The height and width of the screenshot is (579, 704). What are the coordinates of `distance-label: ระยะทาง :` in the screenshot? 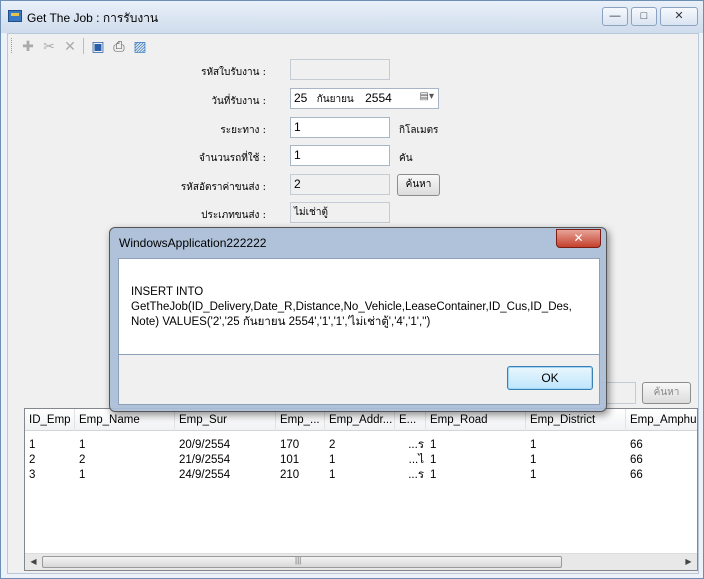 It's located at (243, 130).